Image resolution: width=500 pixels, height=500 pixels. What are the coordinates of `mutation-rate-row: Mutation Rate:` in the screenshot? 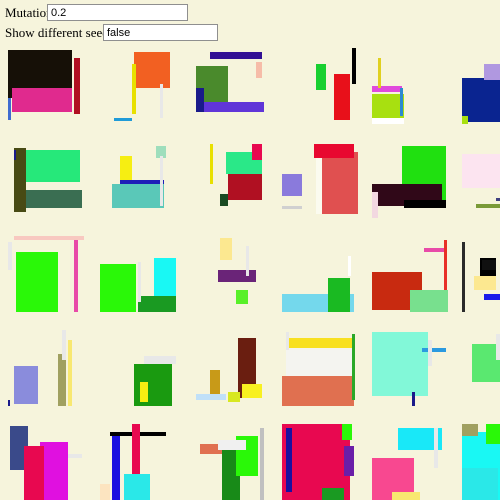 It's located at (96, 12).